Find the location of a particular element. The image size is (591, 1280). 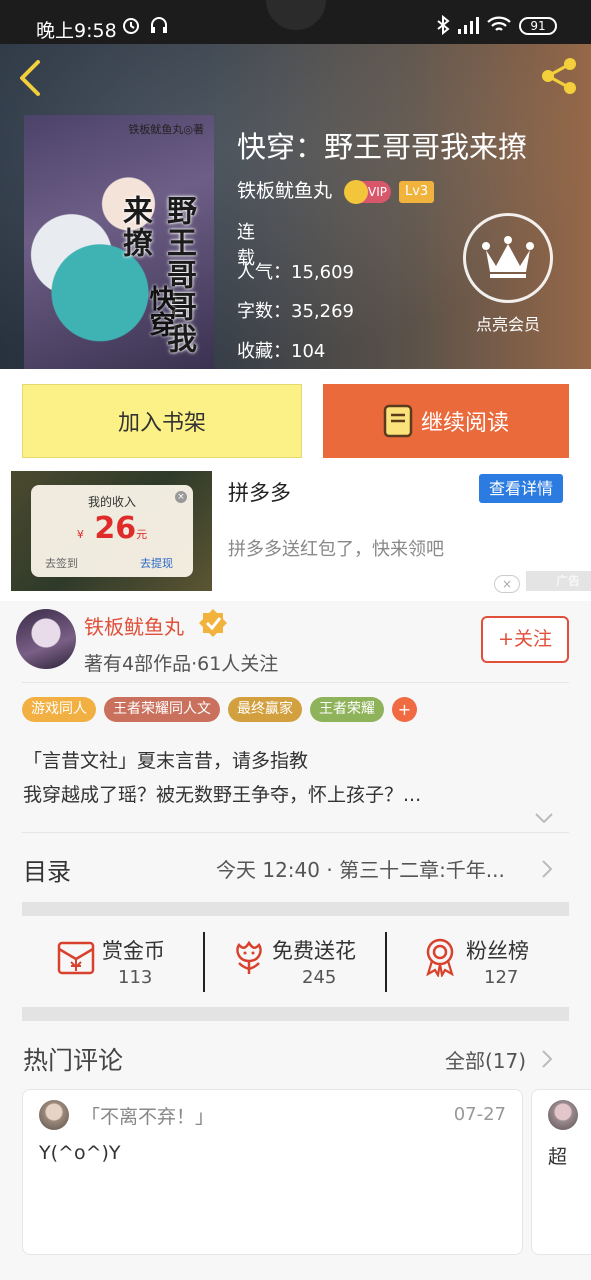

popularity-stat: 人气：15,609 is located at coordinates (295, 271).